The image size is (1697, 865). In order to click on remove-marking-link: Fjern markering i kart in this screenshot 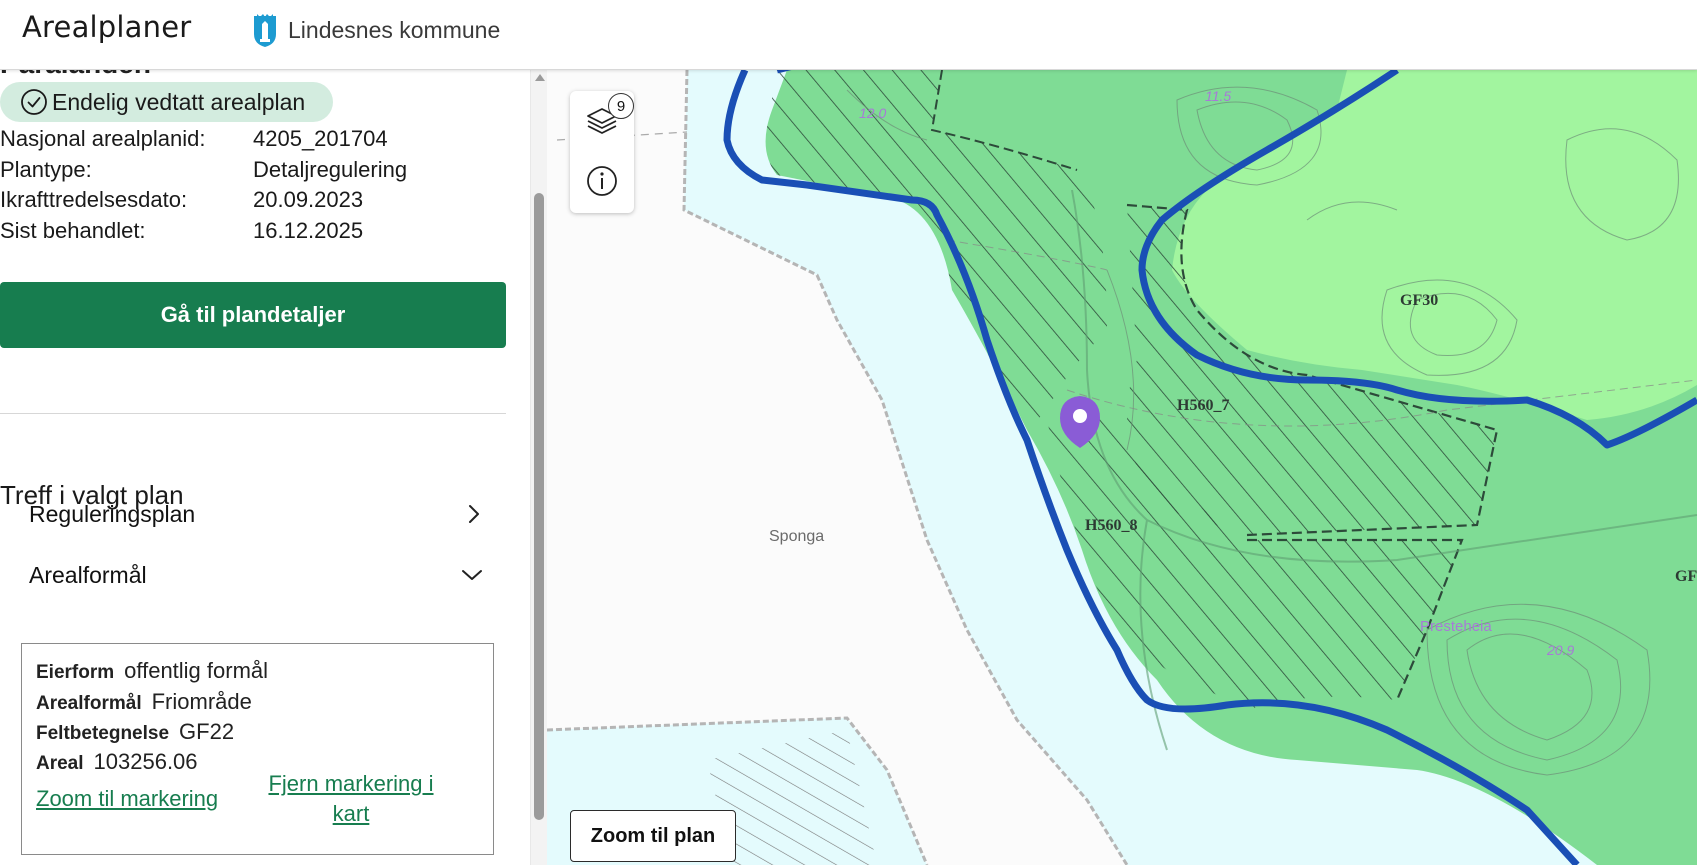, I will do `click(351, 799)`.